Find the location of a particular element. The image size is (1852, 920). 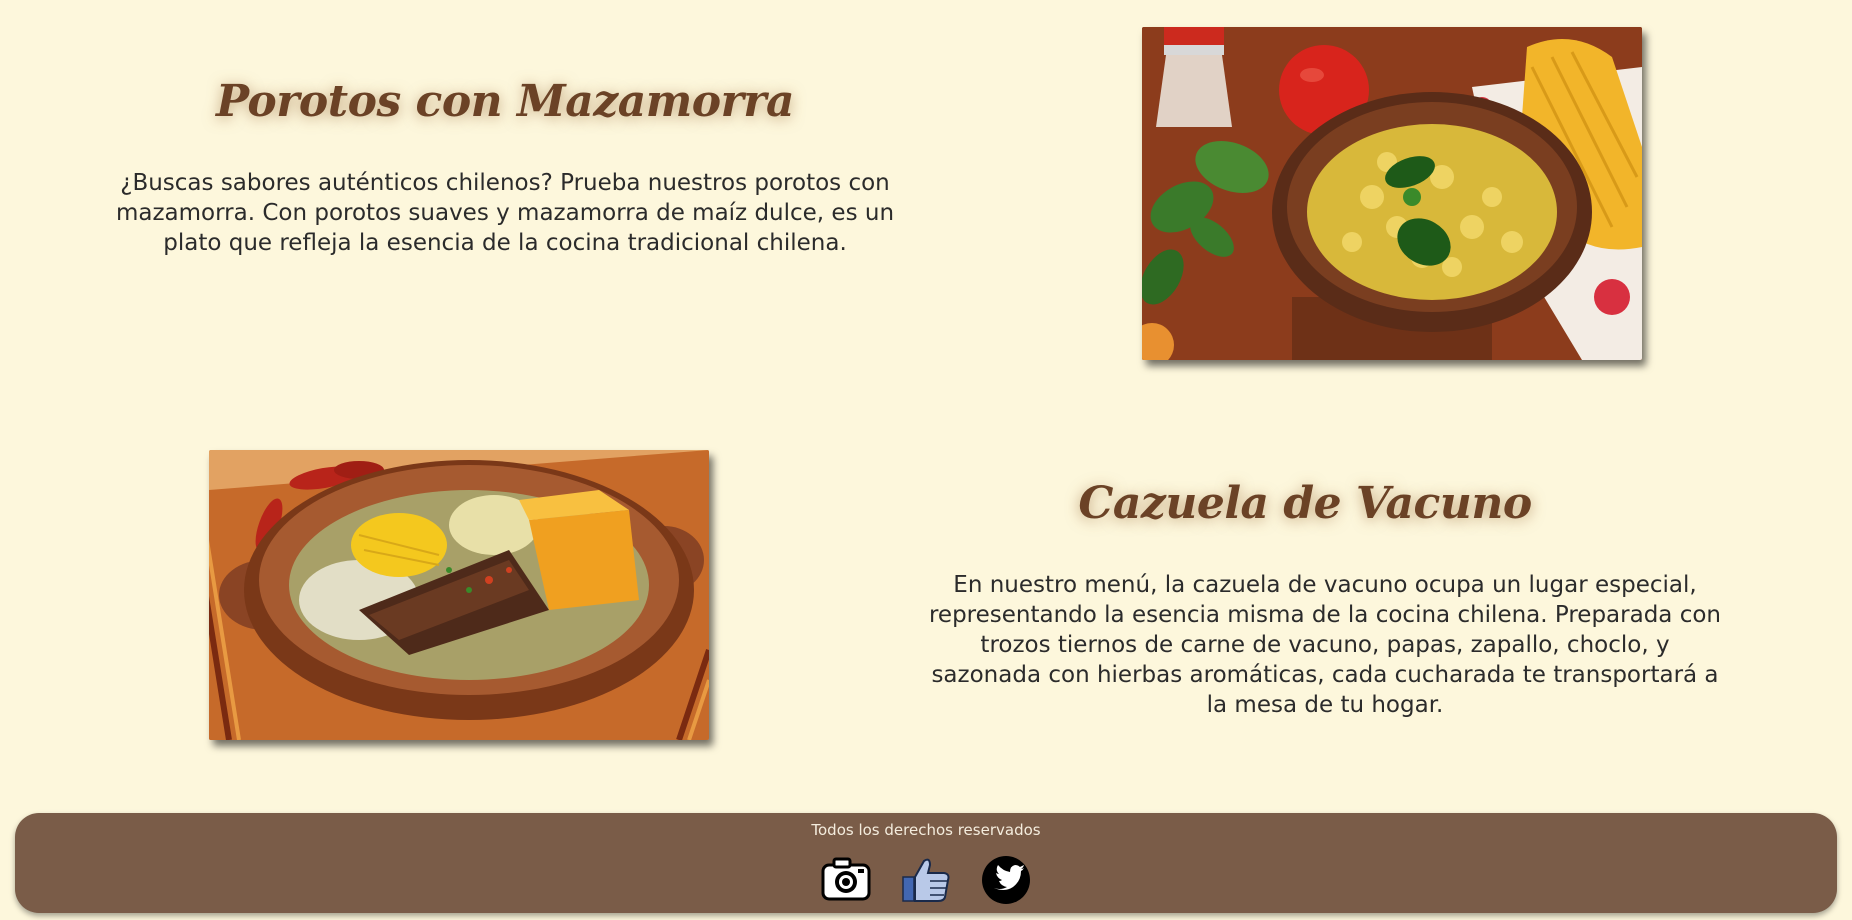

porotos-photo is located at coordinates (1392, 193).